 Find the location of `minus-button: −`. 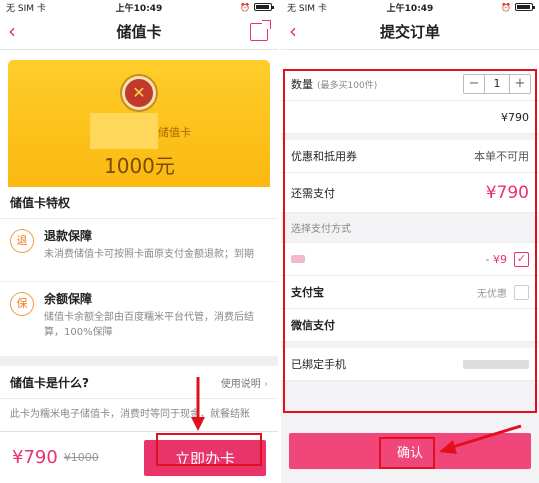

minus-button: − is located at coordinates (474, 84).